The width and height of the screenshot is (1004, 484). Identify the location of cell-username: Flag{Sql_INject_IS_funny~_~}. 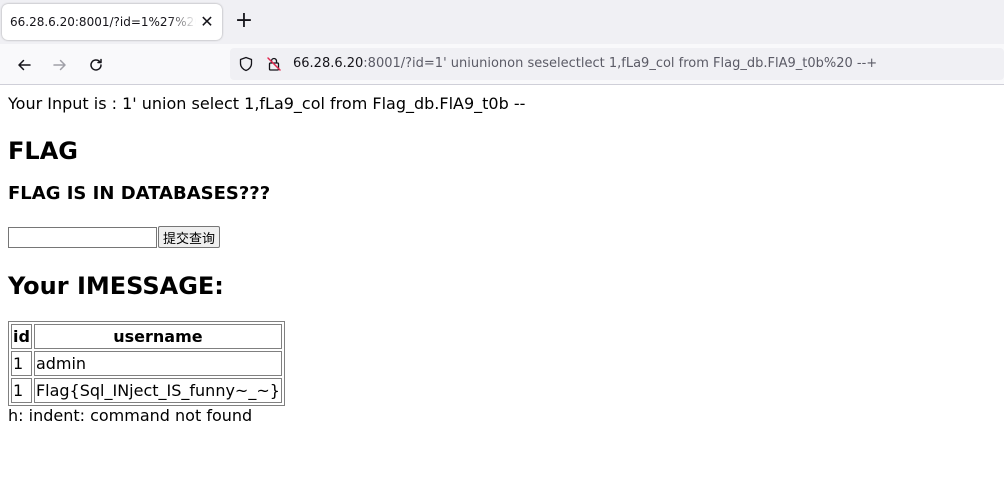
(157, 390).